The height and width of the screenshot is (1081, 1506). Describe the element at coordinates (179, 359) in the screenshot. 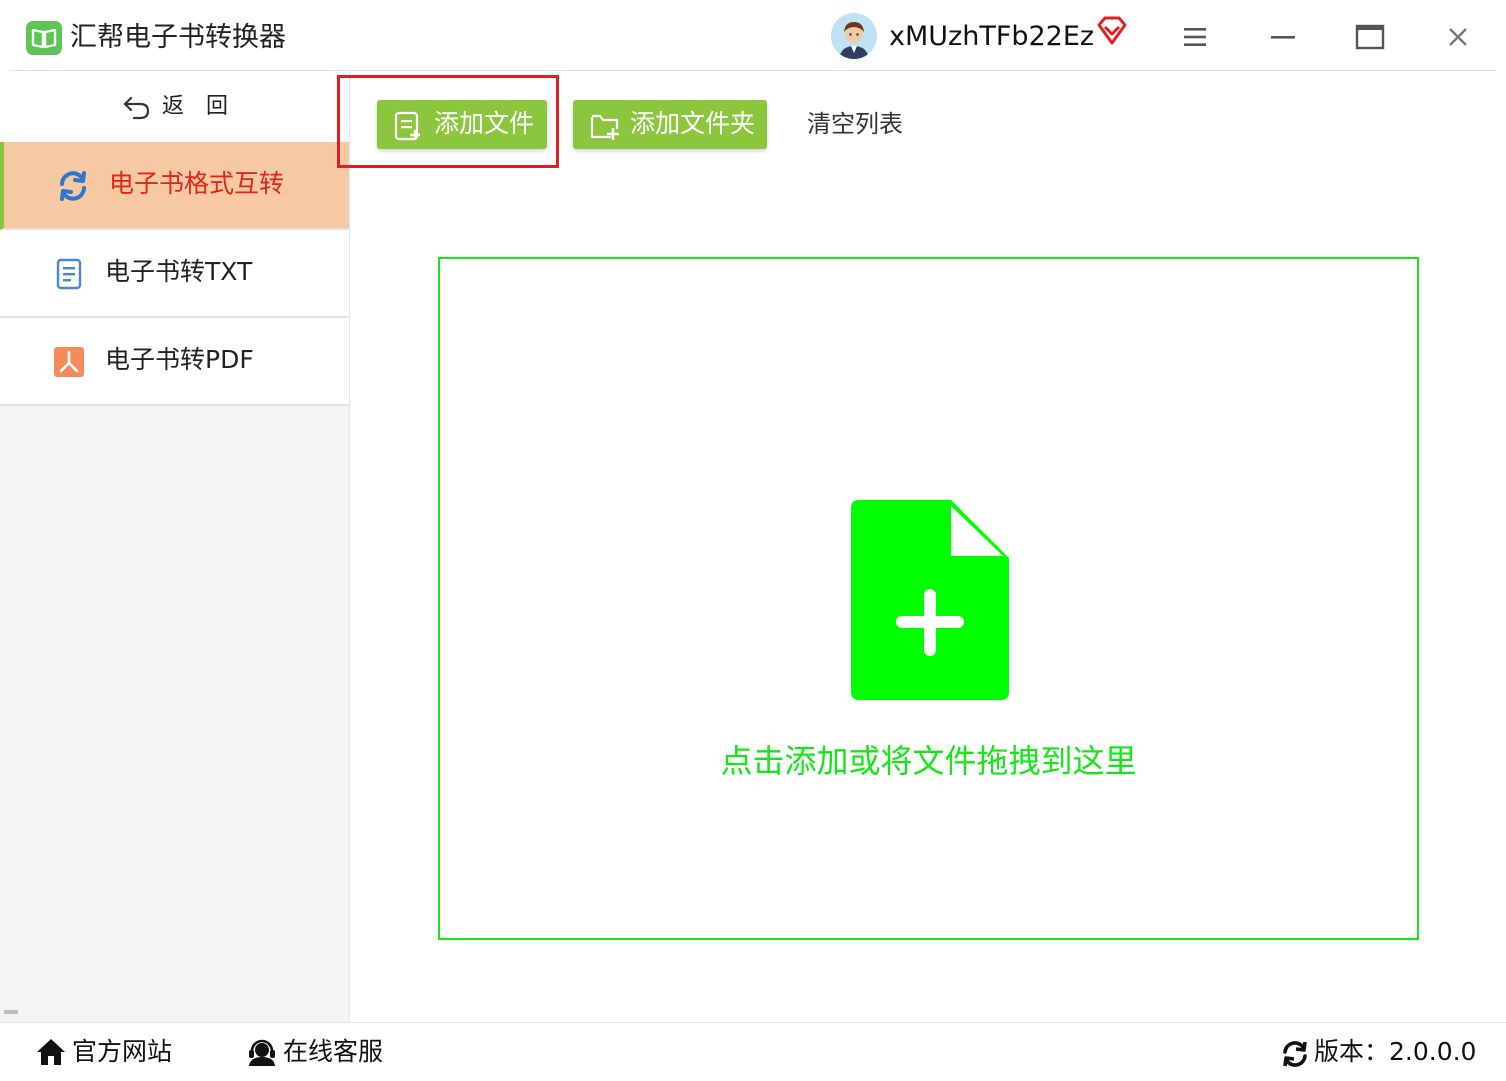

I see `sidebar-item-label: 电子书转PDF` at that location.